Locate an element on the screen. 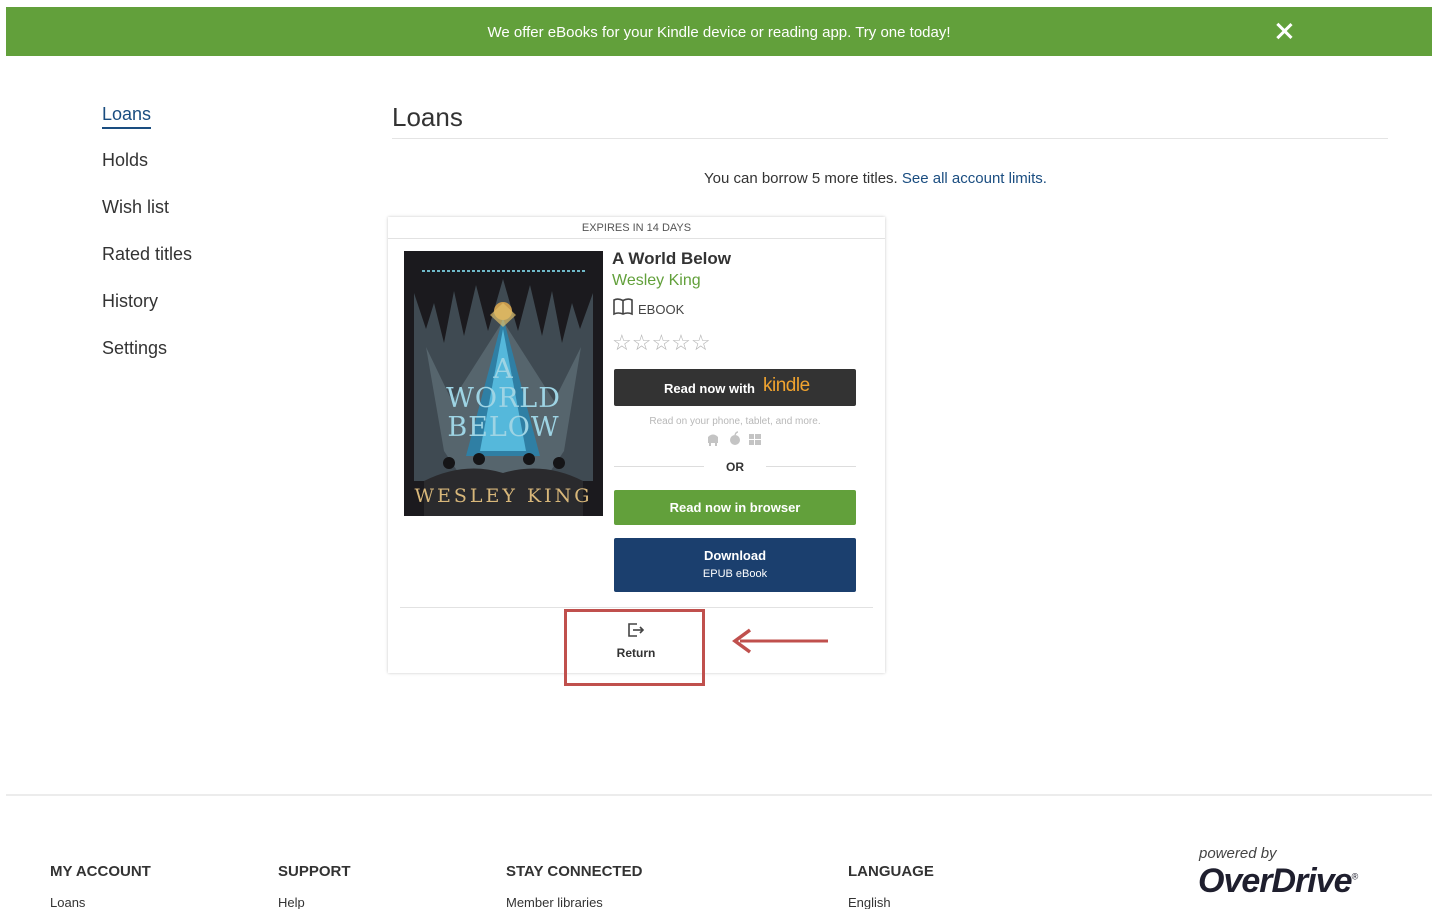  close-icon is located at coordinates (1284, 31).